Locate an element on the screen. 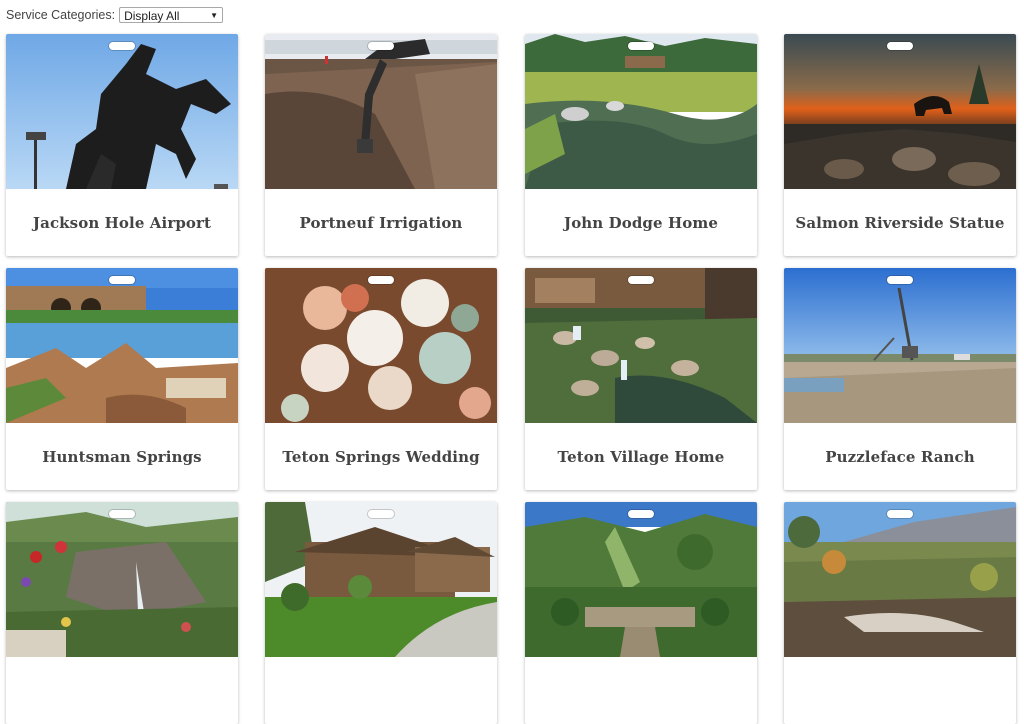 The width and height of the screenshot is (1024, 724). project-title: Puzzleface Ranch is located at coordinates (900, 456).